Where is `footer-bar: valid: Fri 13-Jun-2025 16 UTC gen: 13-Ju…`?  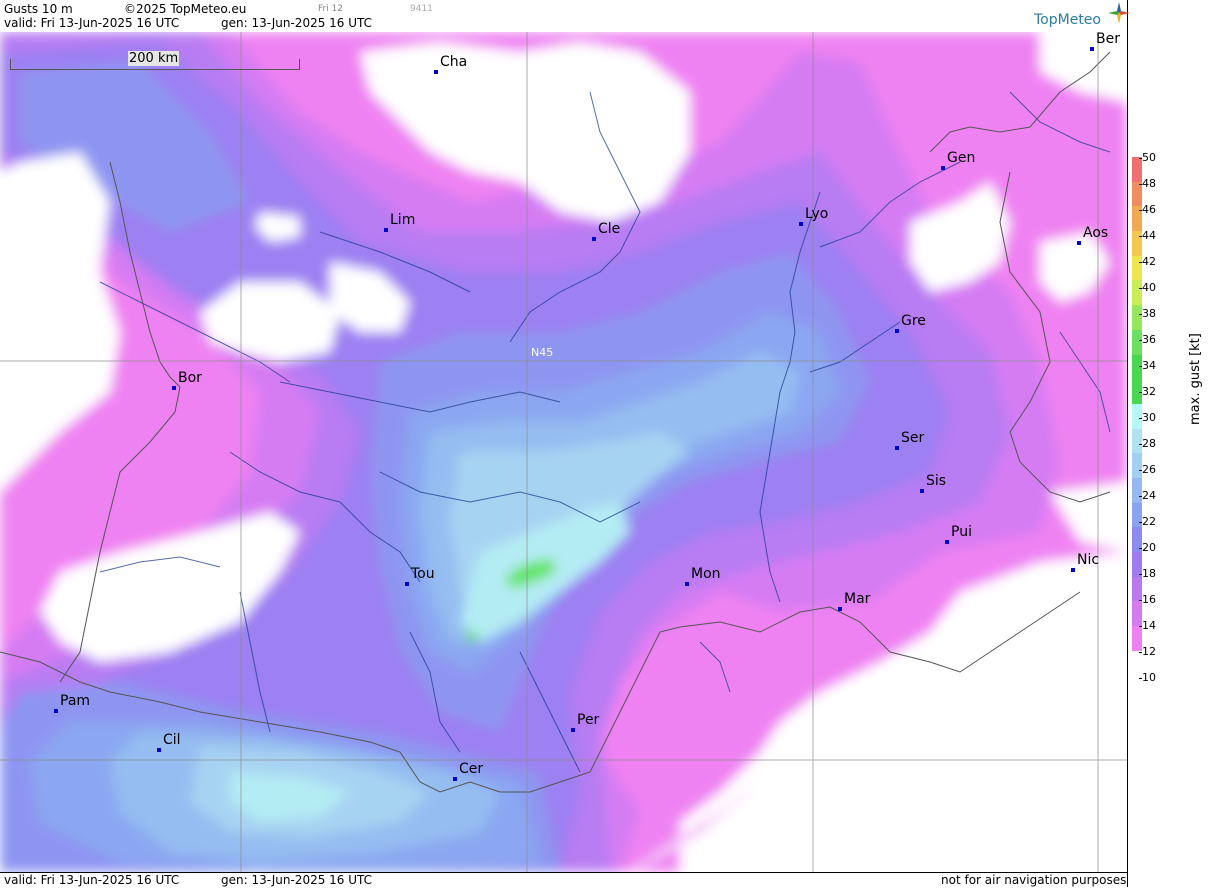 footer-bar: valid: Fri 13-Jun-2025 16 UTC gen: 13-Ju… is located at coordinates (563, 880).